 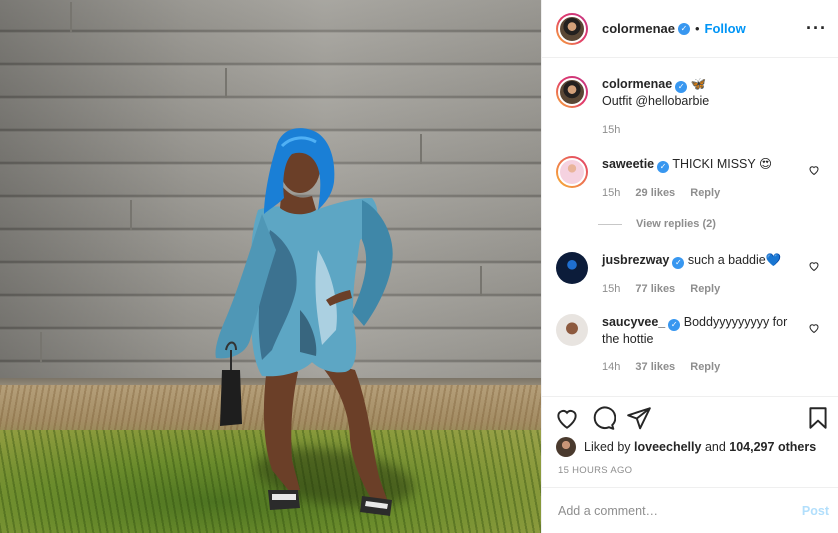 I want to click on share-icon, so click(x=639, y=418).